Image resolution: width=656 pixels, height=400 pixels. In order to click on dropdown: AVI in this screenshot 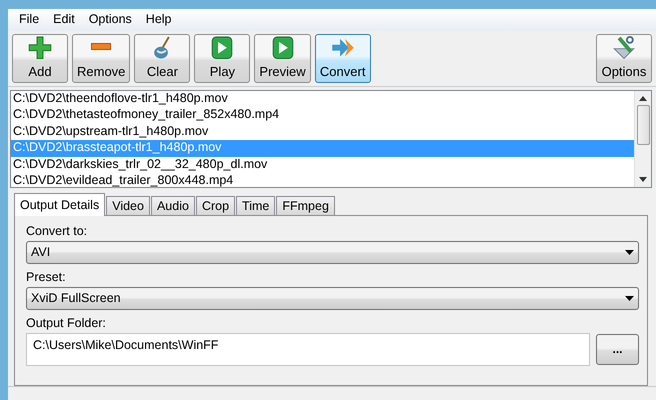, I will do `click(332, 252)`.